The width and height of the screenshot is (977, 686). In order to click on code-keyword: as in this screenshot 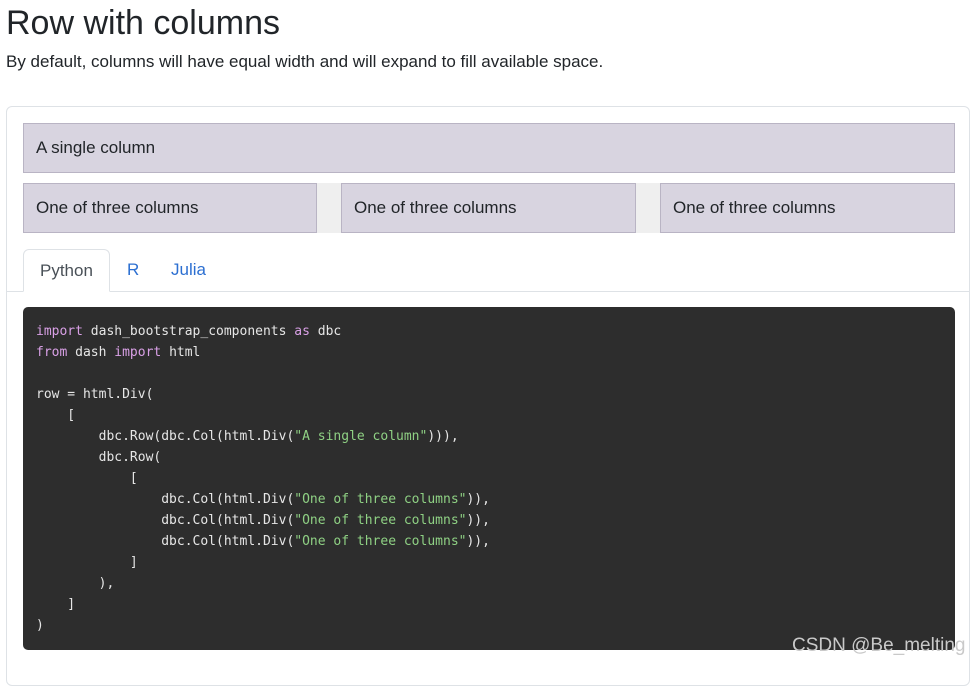, I will do `click(302, 331)`.